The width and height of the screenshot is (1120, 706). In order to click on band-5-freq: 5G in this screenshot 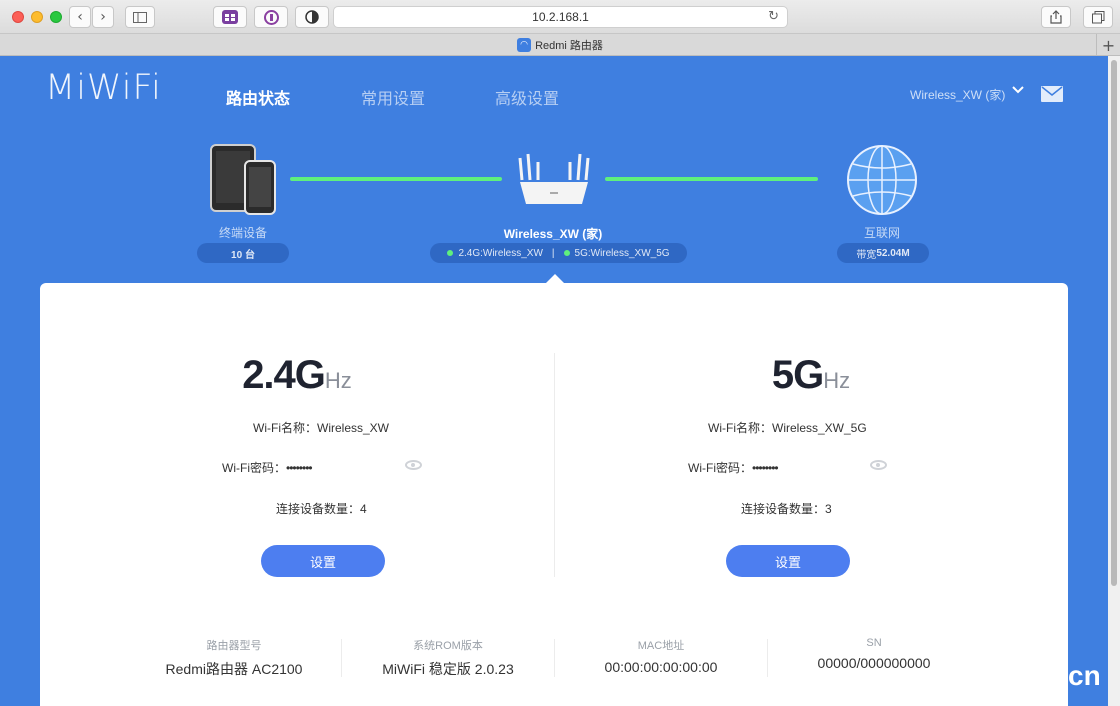, I will do `click(797, 375)`.